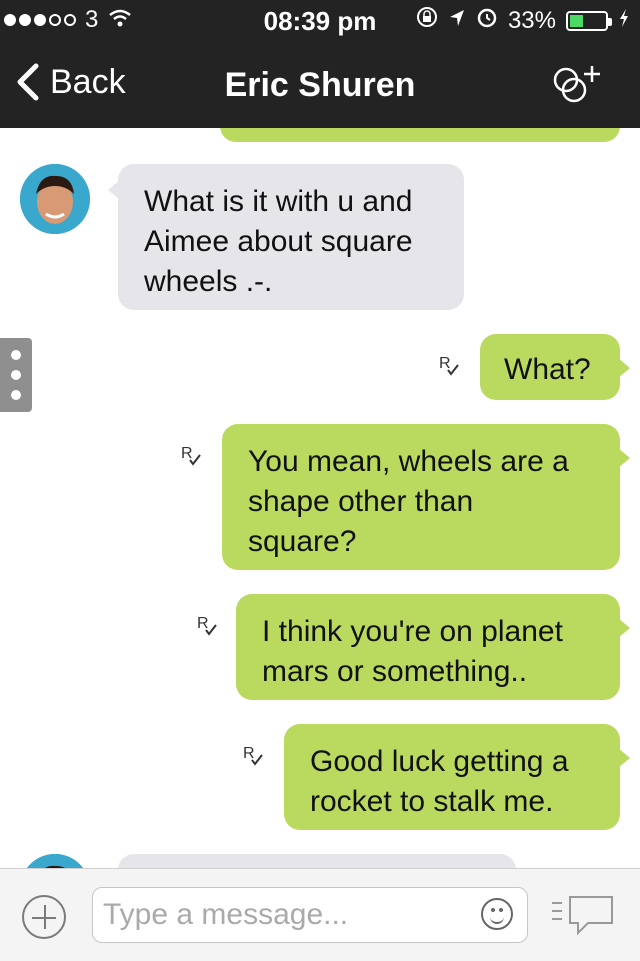  I want to click on status-bar: 3 08:39 pm 33%, so click(320, 20).